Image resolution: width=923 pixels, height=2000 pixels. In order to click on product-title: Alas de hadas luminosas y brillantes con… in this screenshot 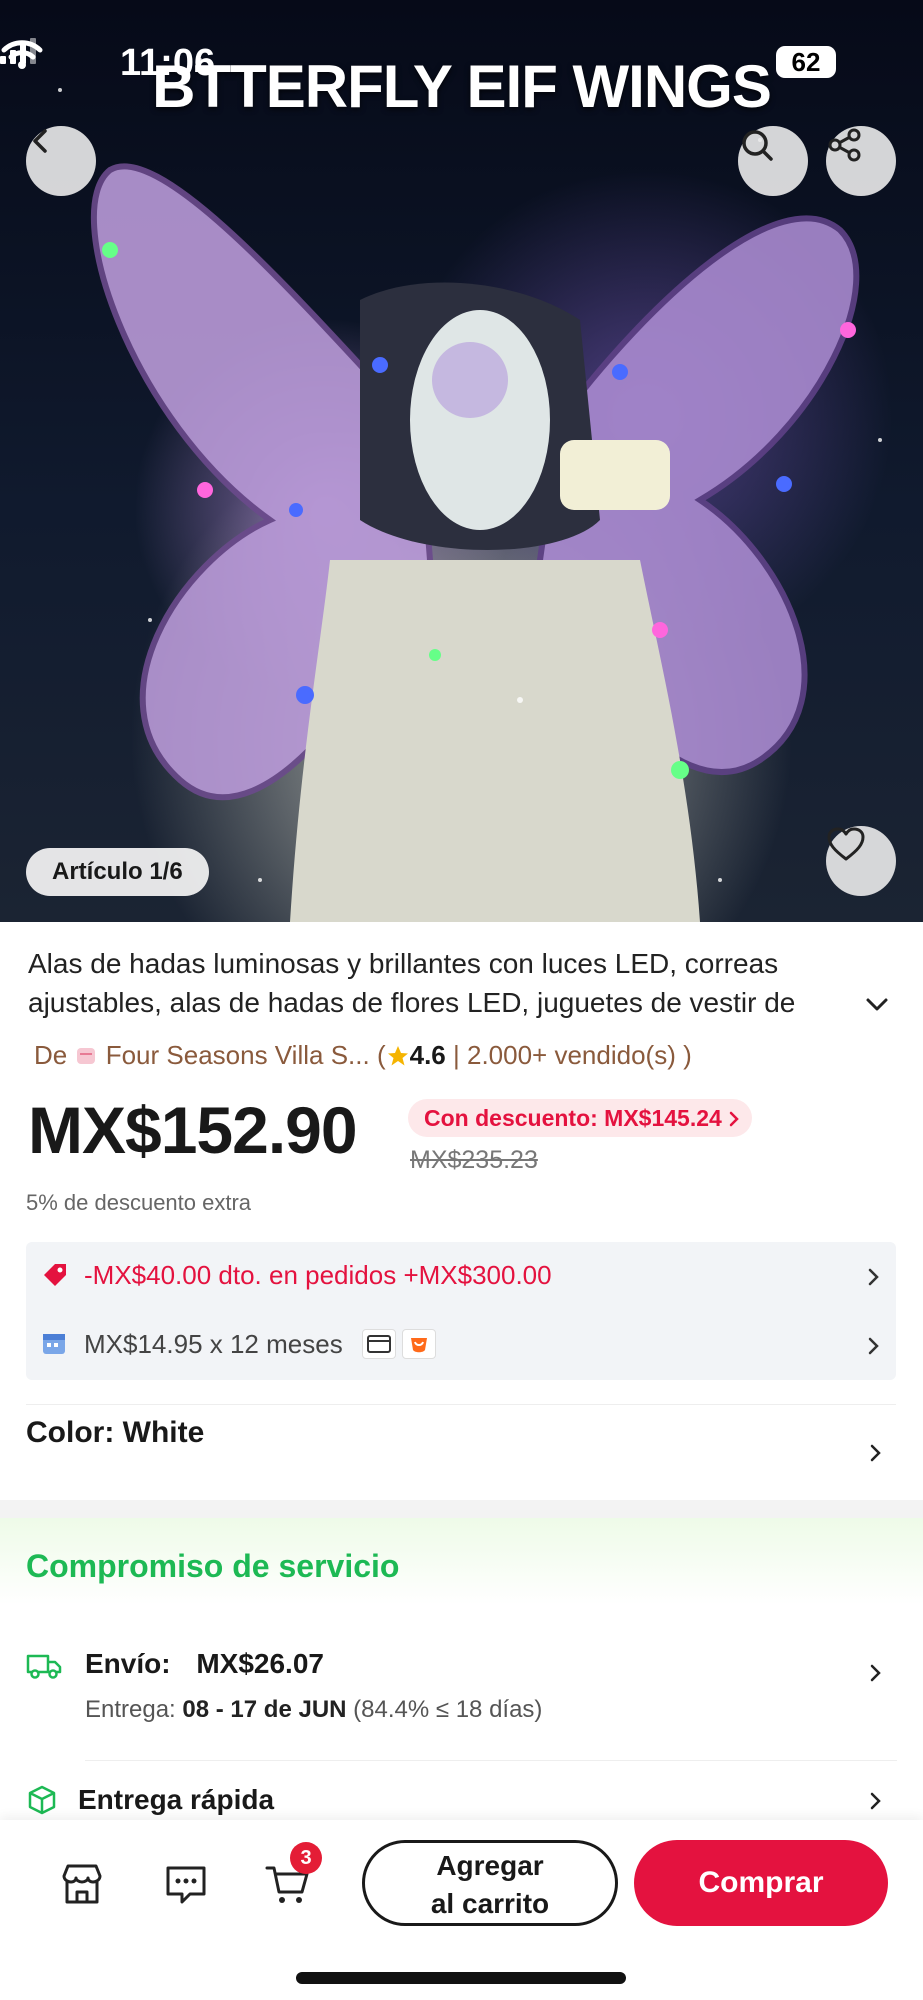, I will do `click(443, 983)`.